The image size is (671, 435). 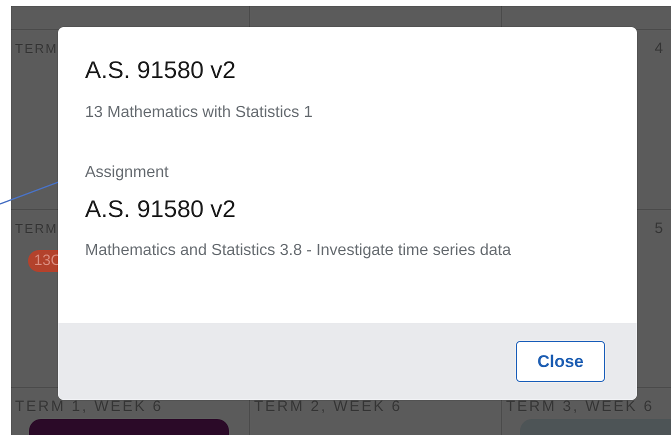 What do you see at coordinates (298, 251) in the screenshot?
I see `section-description: Mathematics and Statistics 3.8 - Investigate time series data` at bounding box center [298, 251].